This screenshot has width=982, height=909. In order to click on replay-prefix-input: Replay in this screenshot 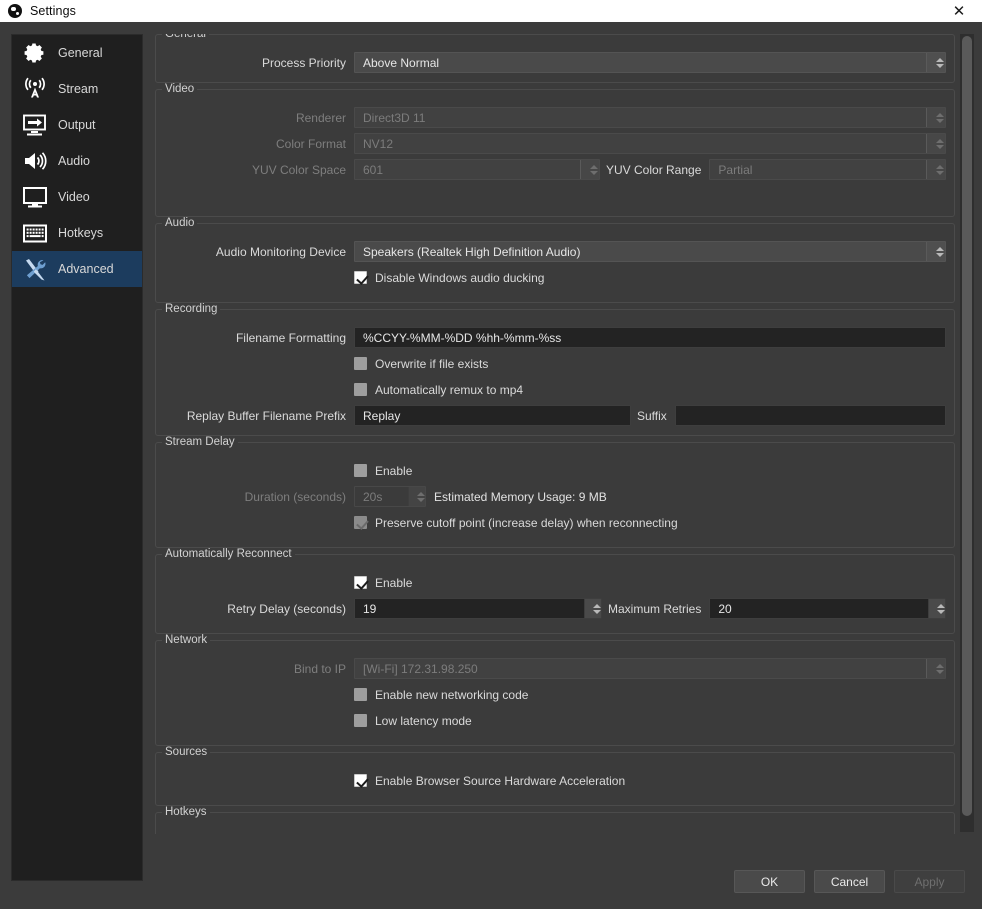, I will do `click(492, 415)`.